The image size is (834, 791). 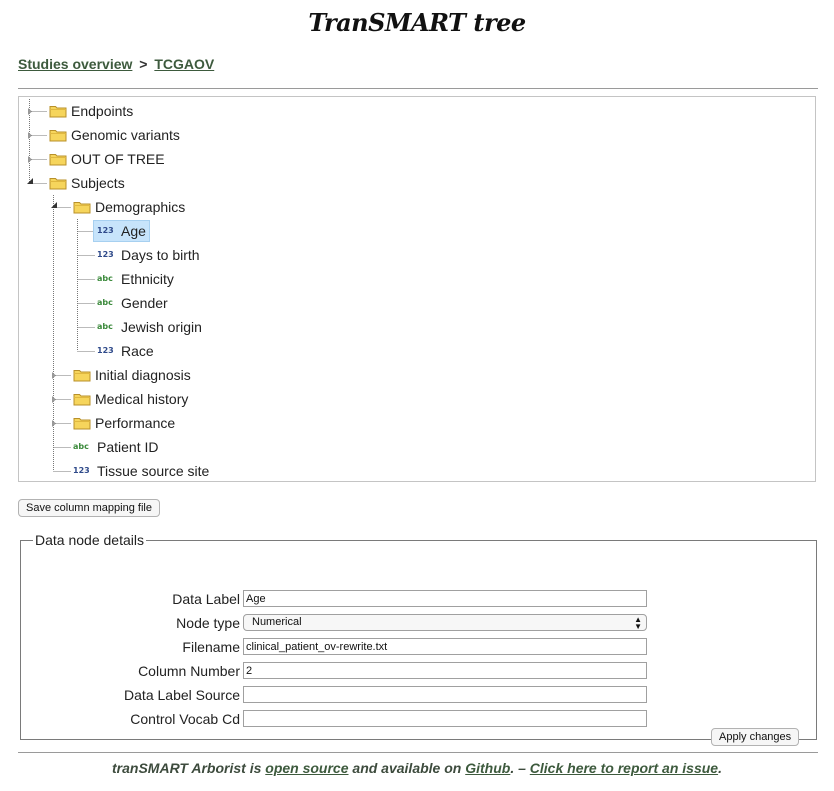 I want to click on tree-node-label: OUT OF TREE, so click(x=118, y=159).